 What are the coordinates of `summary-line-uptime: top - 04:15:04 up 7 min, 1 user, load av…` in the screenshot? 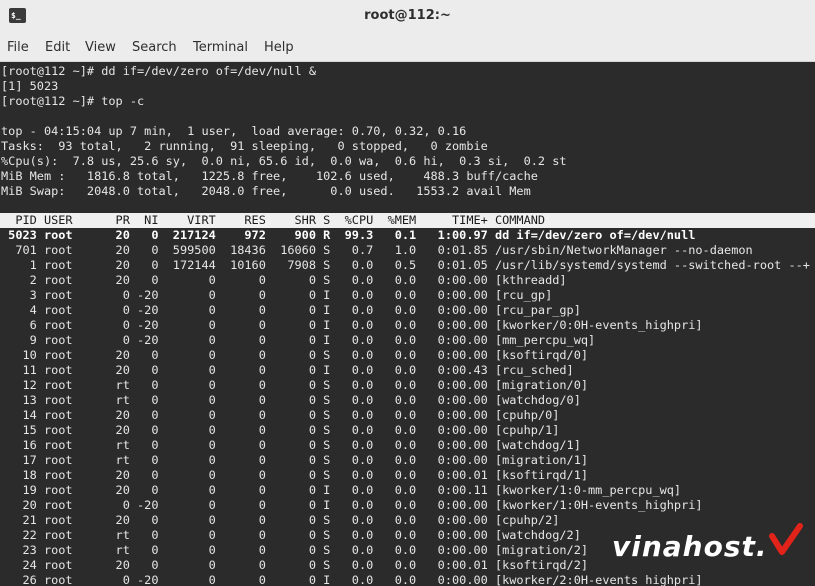 It's located at (234, 131).